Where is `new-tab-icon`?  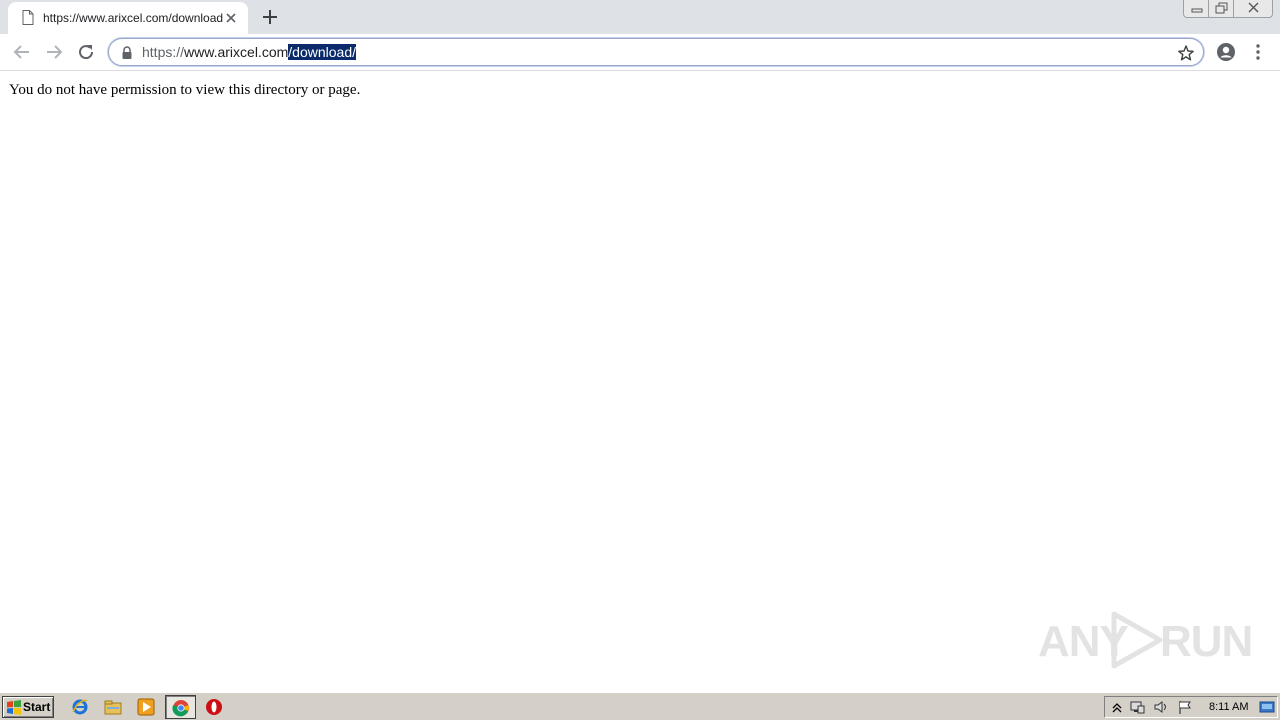
new-tab-icon is located at coordinates (270, 17).